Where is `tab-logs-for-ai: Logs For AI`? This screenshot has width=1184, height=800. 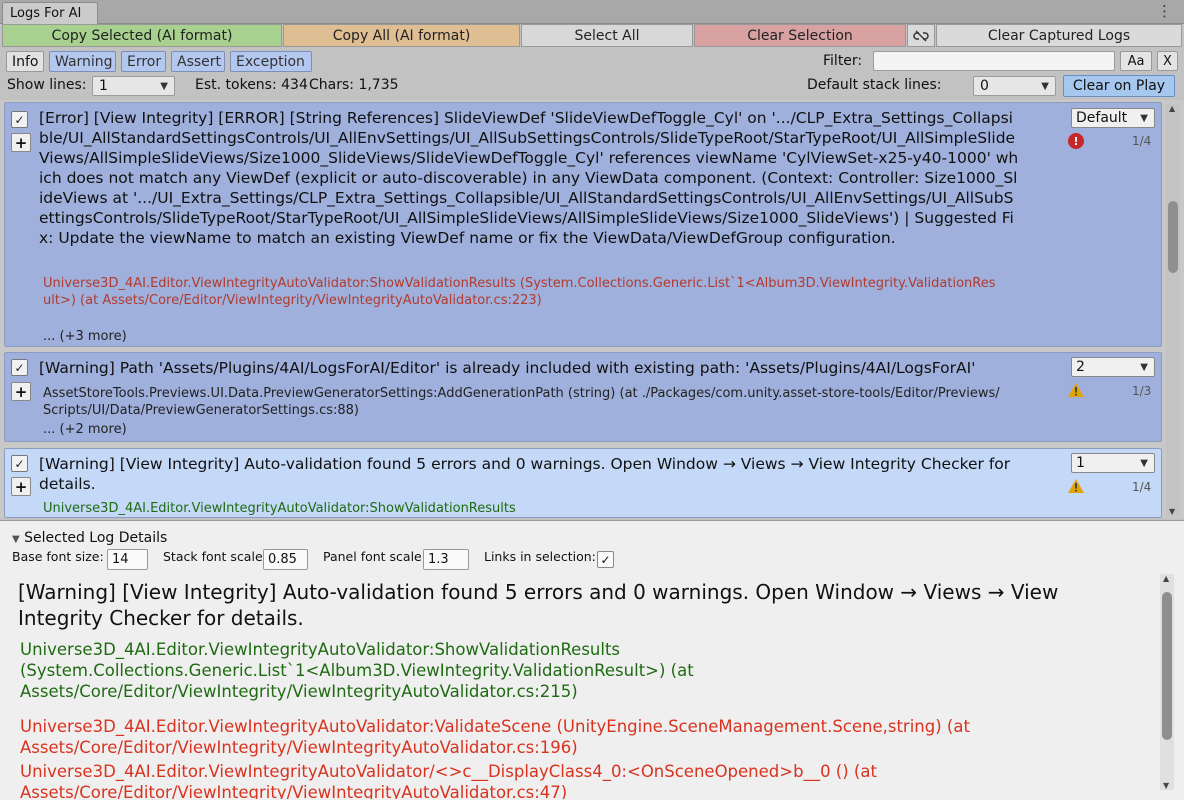 tab-logs-for-ai: Logs For AI is located at coordinates (50, 13).